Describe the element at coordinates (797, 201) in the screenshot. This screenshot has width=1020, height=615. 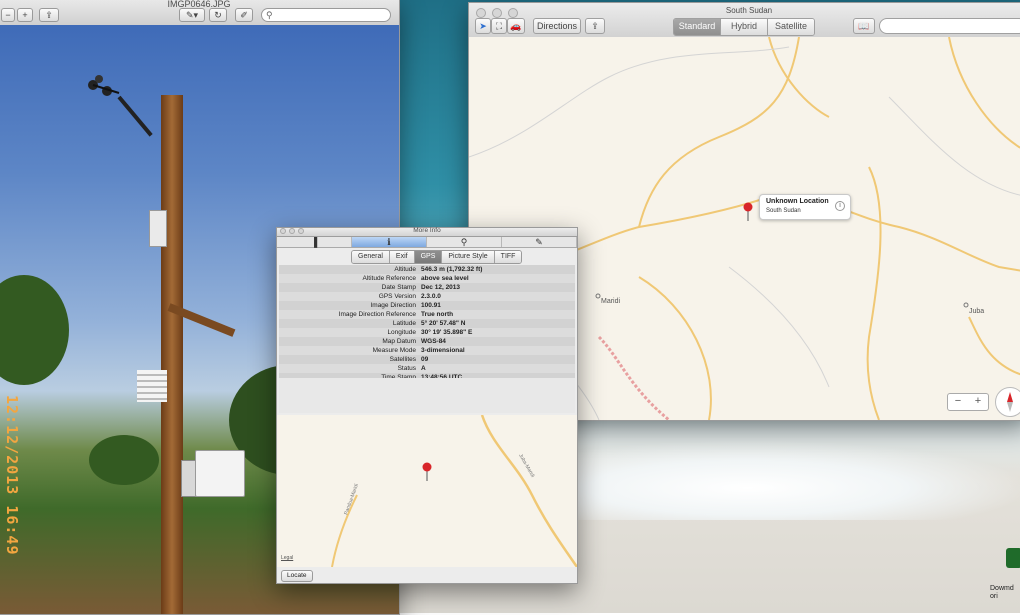
I see `callout-title: Unknown Location` at that location.